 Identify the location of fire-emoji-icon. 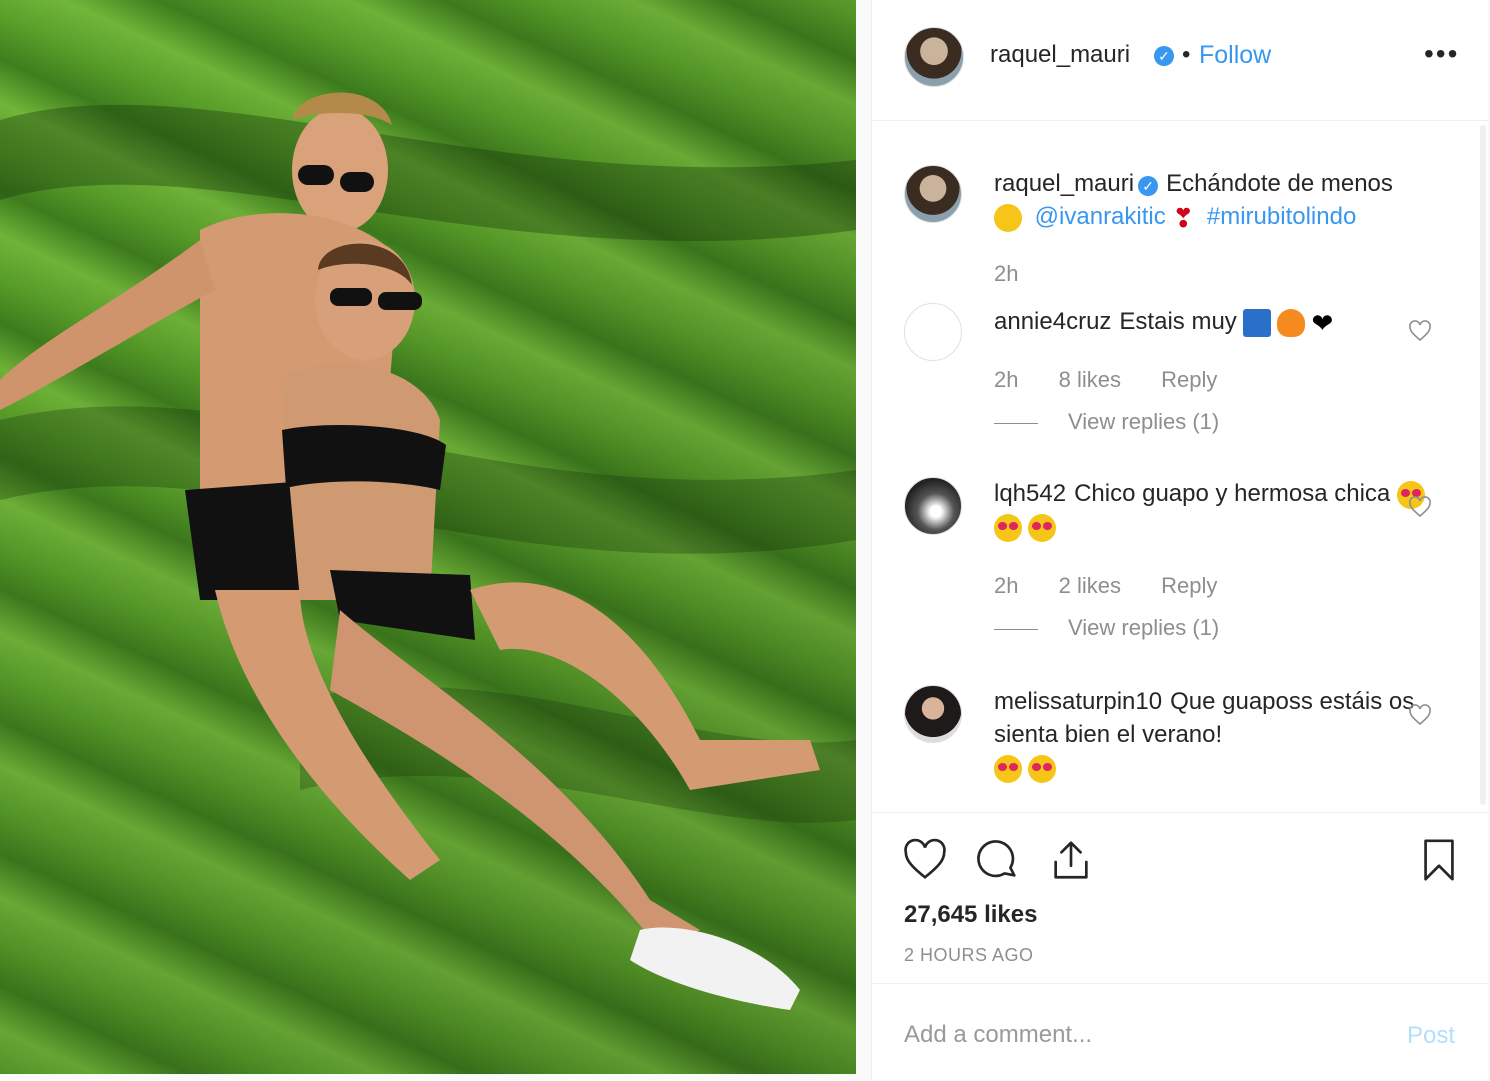
(1291, 322).